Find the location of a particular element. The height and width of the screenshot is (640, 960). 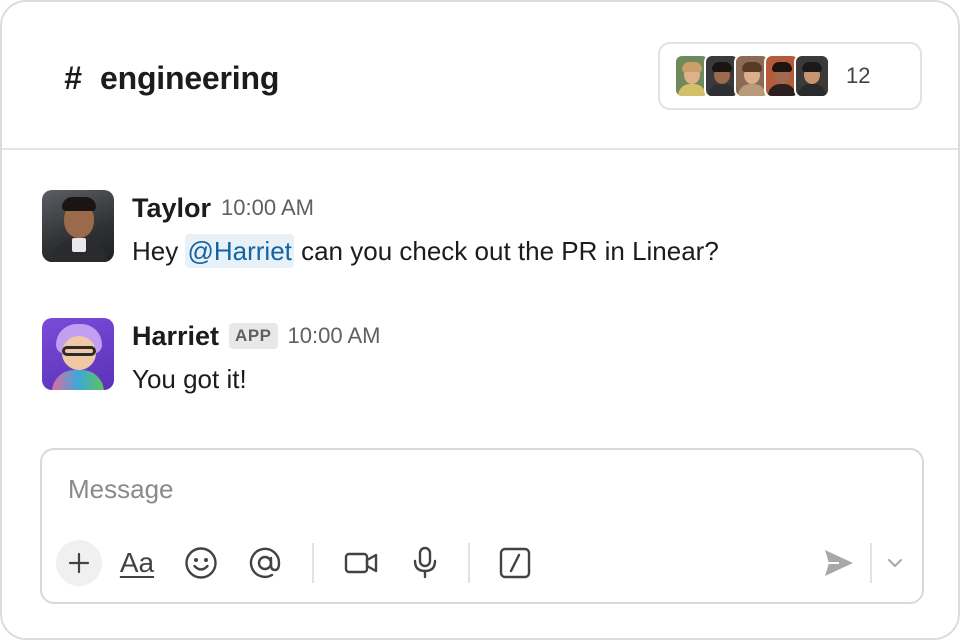

message-text: You got it! is located at coordinates (189, 379).